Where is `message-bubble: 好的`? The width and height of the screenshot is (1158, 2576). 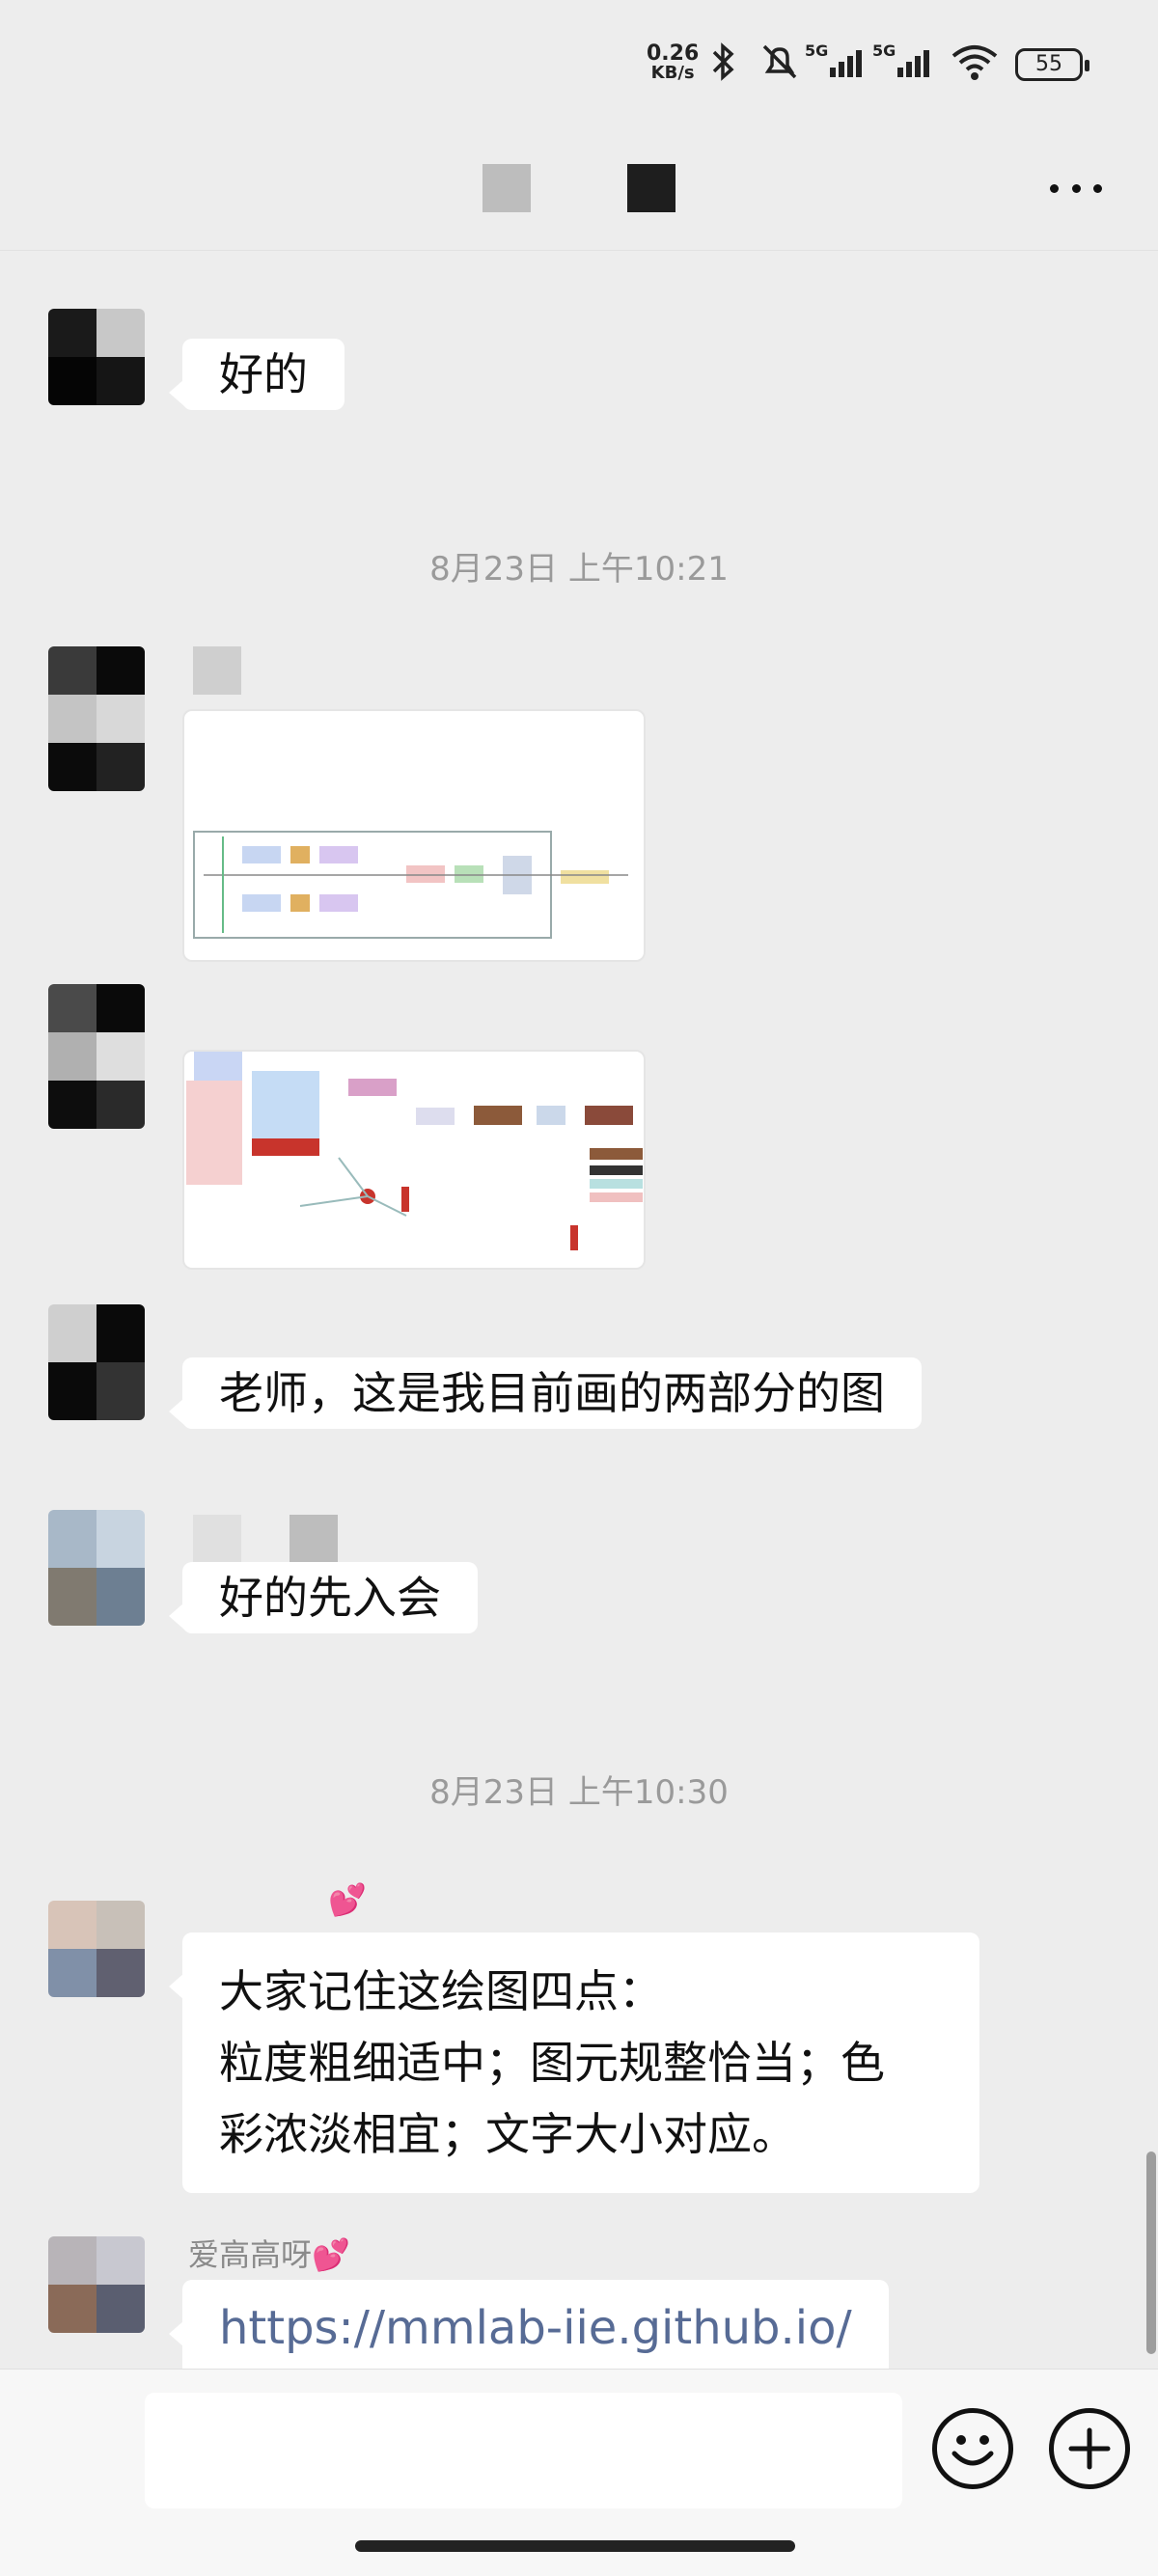 message-bubble: 好的 is located at coordinates (257, 375).